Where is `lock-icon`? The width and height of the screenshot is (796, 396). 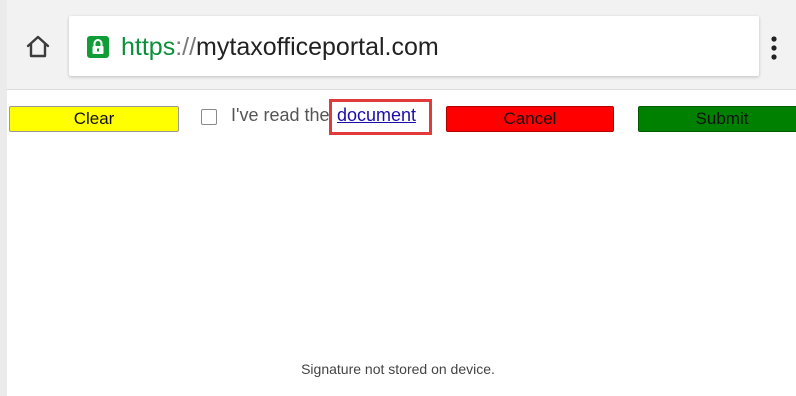
lock-icon is located at coordinates (98, 47).